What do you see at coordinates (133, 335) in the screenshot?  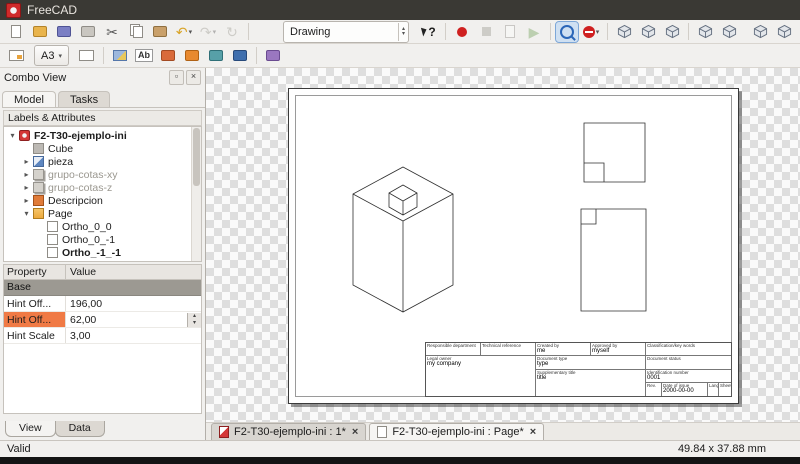 I see `property-value-cell: 3,00` at bounding box center [133, 335].